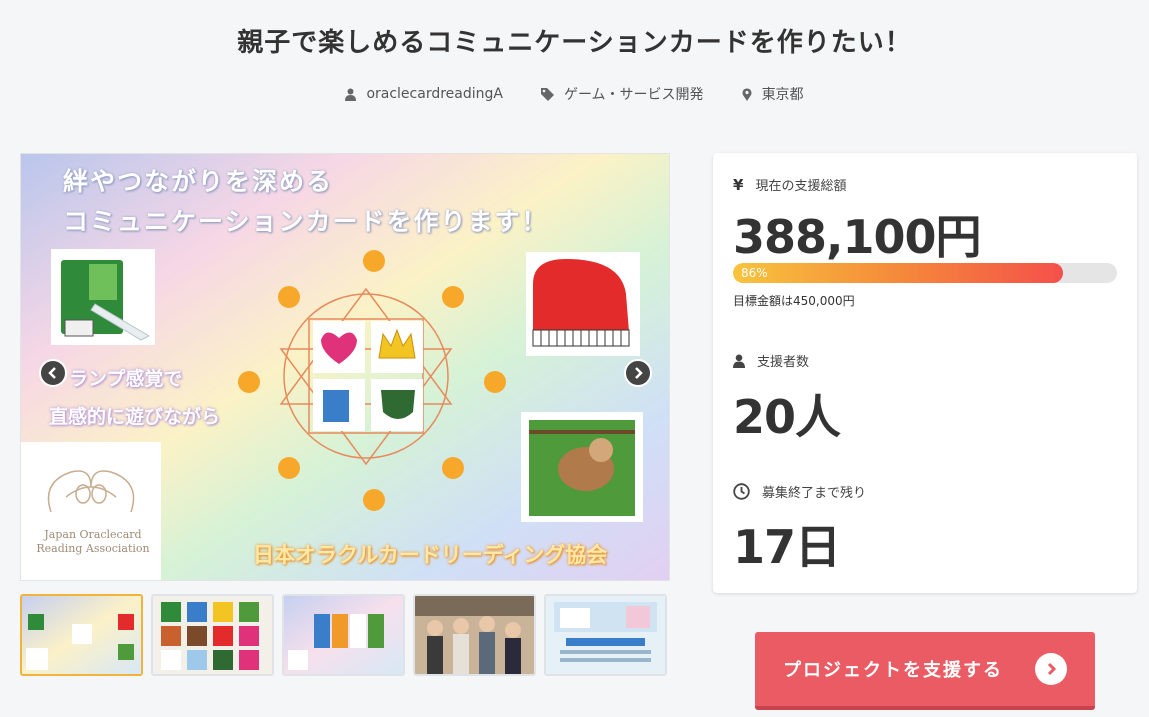 The image size is (1149, 717). Describe the element at coordinates (547, 94) in the screenshot. I see `tag-icon` at that location.